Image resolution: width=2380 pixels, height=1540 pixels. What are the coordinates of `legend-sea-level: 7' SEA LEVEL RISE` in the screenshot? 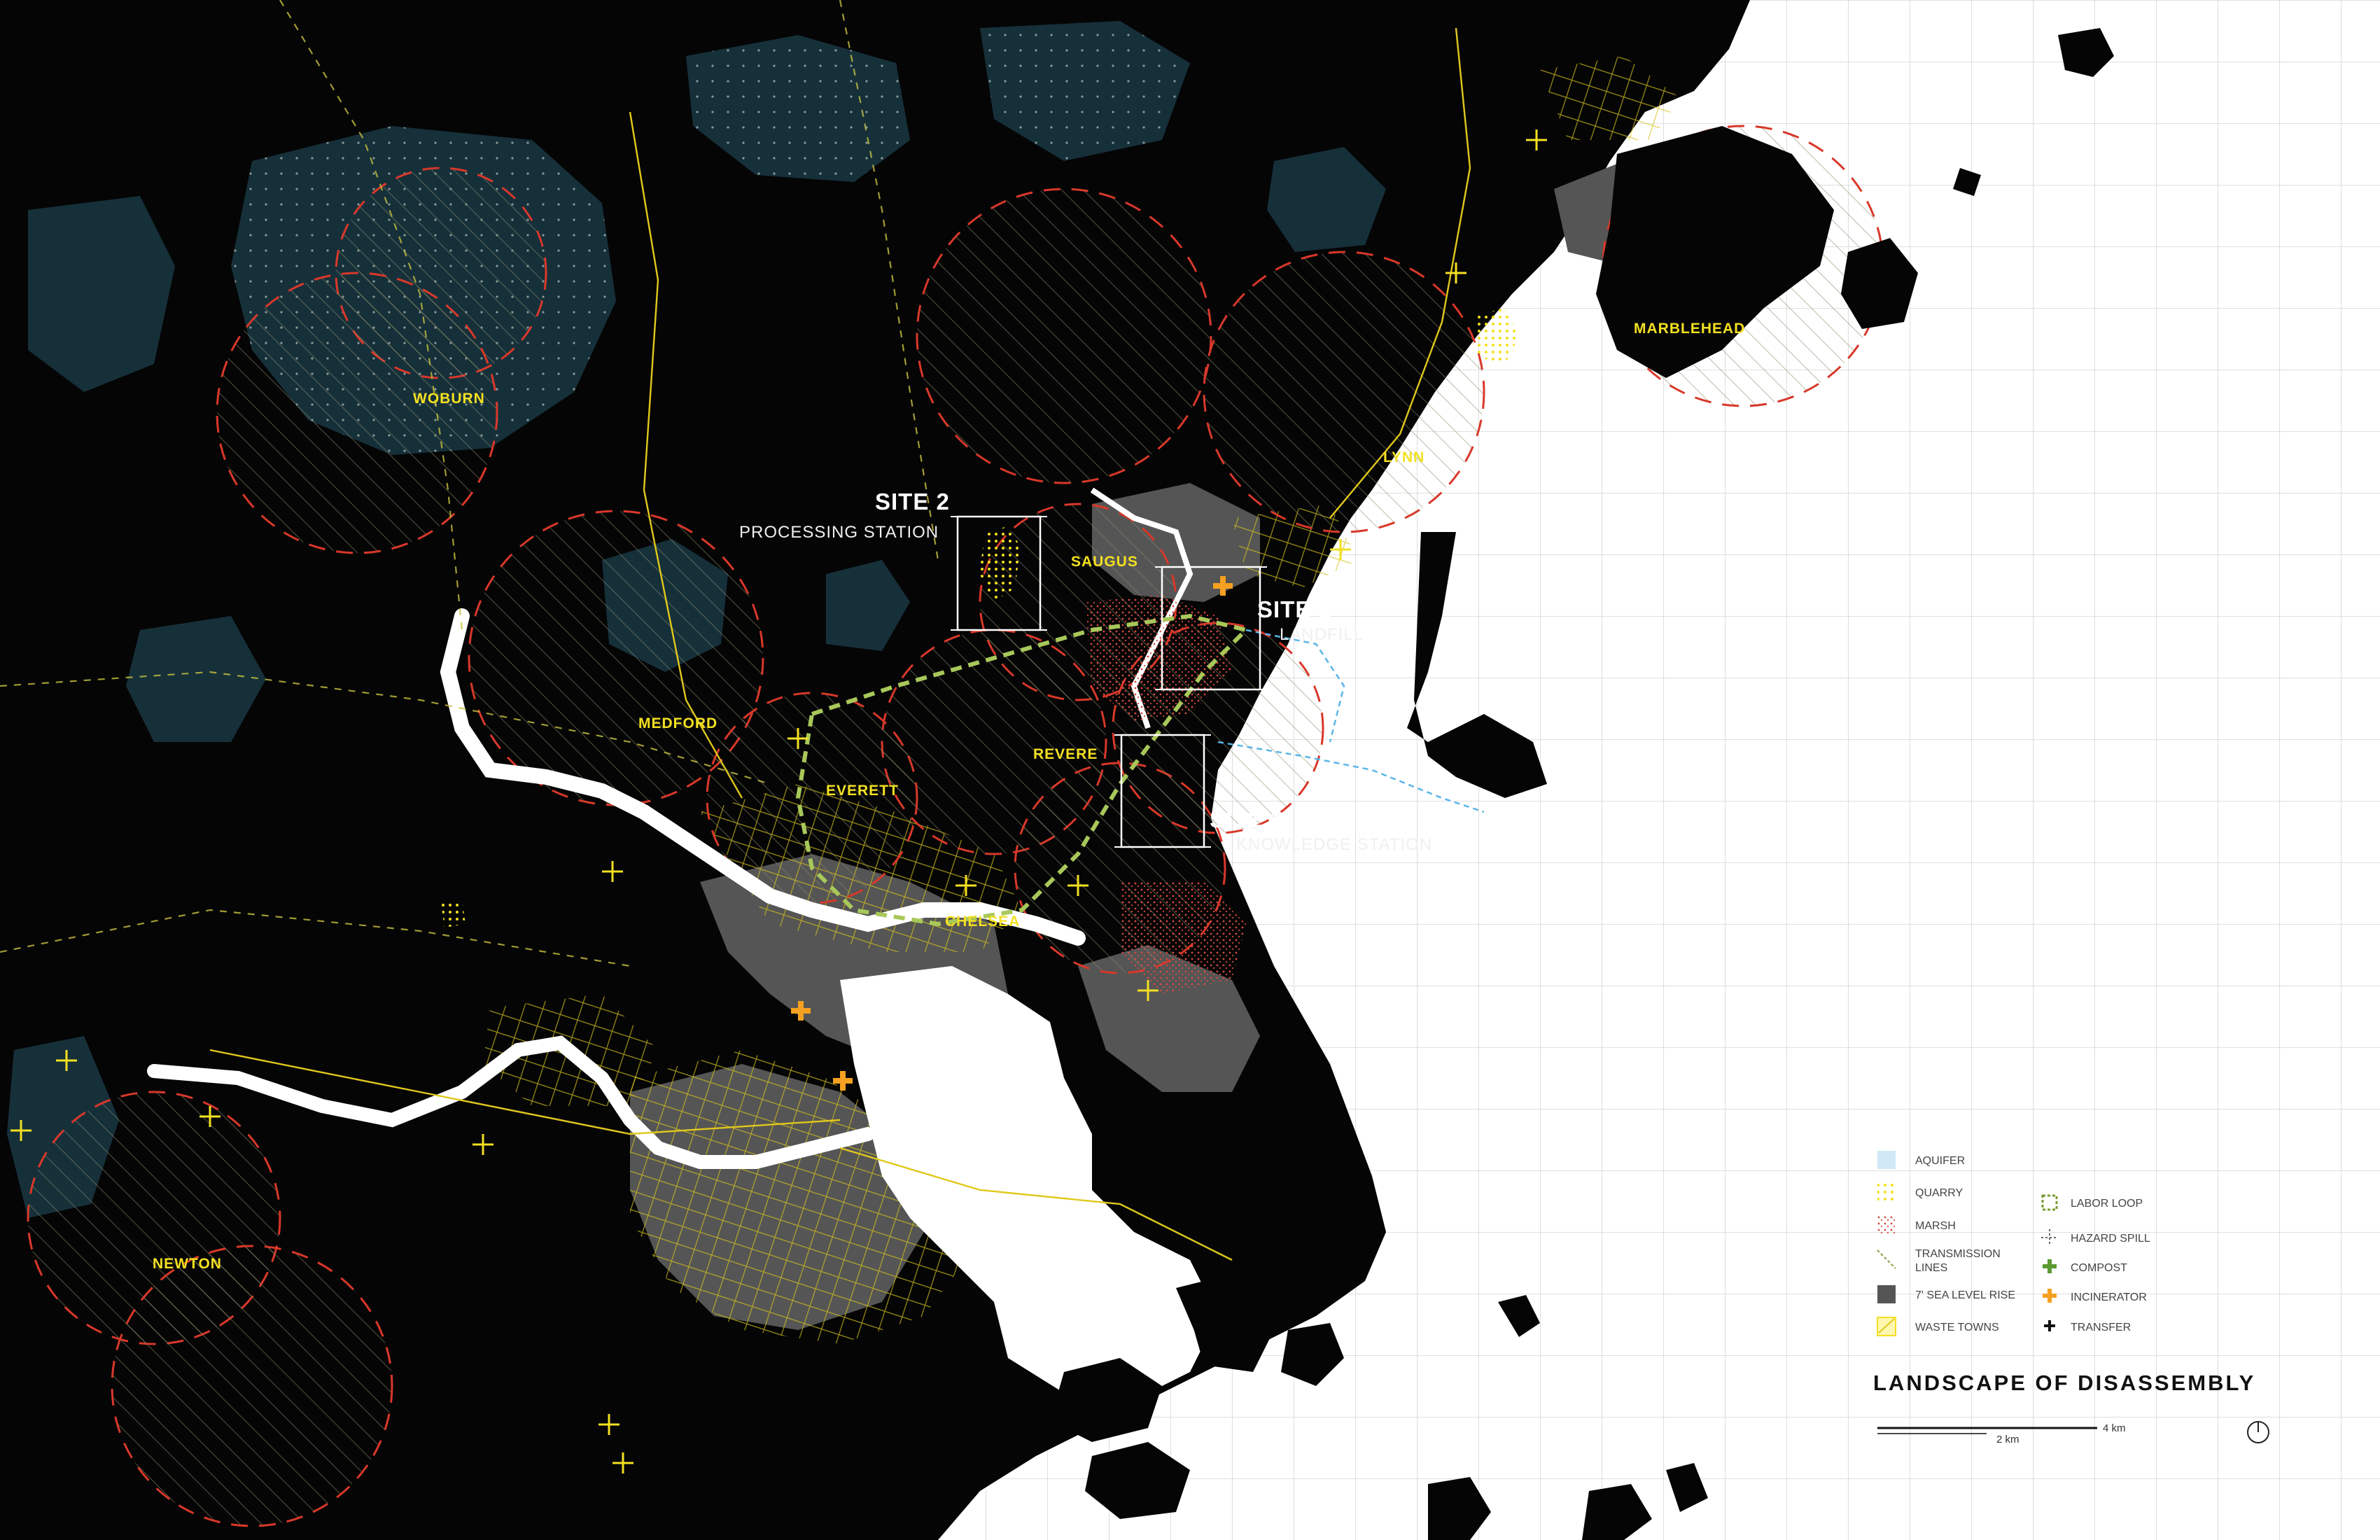 It's located at (1965, 1295).